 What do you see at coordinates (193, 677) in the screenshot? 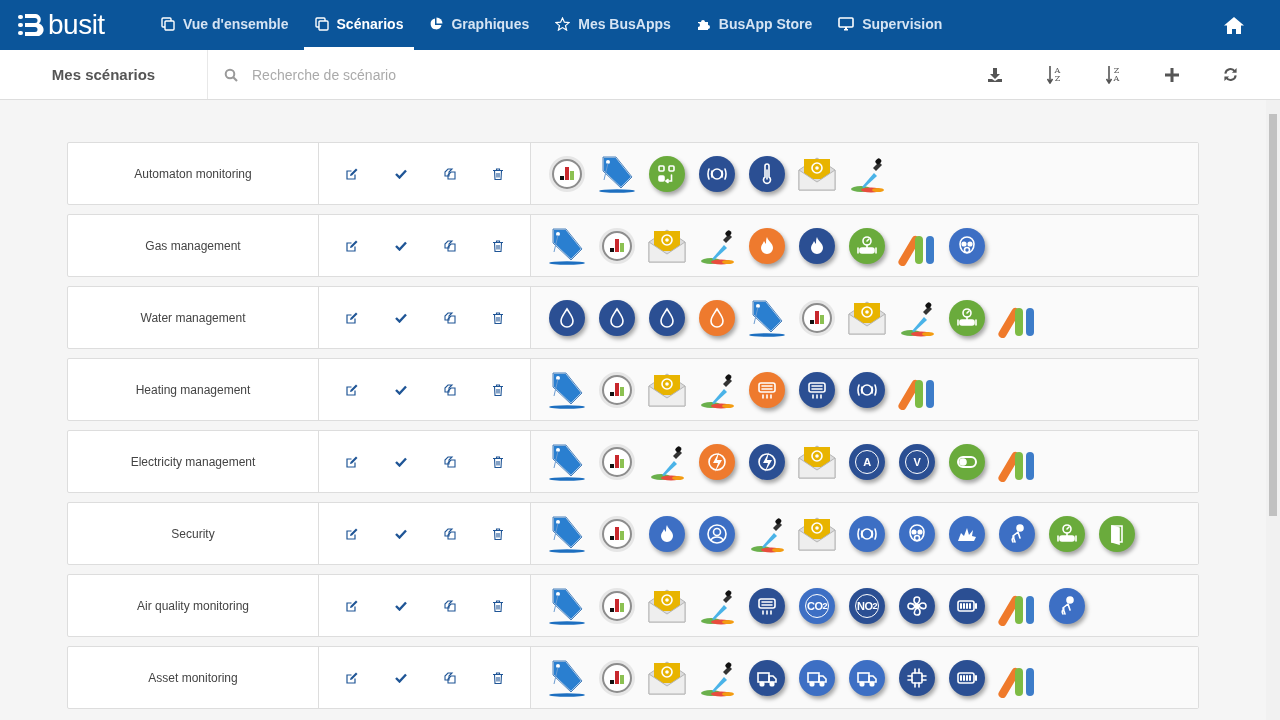
I see `scenario-name: Asset monitoring` at bounding box center [193, 677].